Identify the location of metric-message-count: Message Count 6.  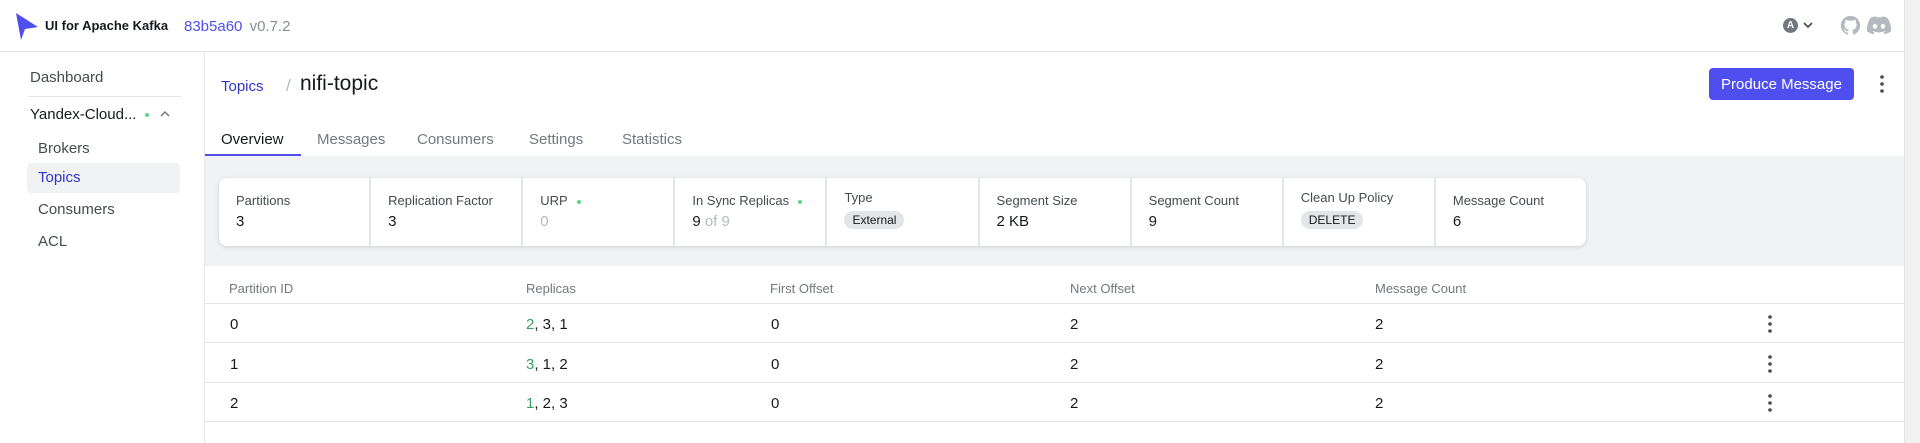
(1510, 212).